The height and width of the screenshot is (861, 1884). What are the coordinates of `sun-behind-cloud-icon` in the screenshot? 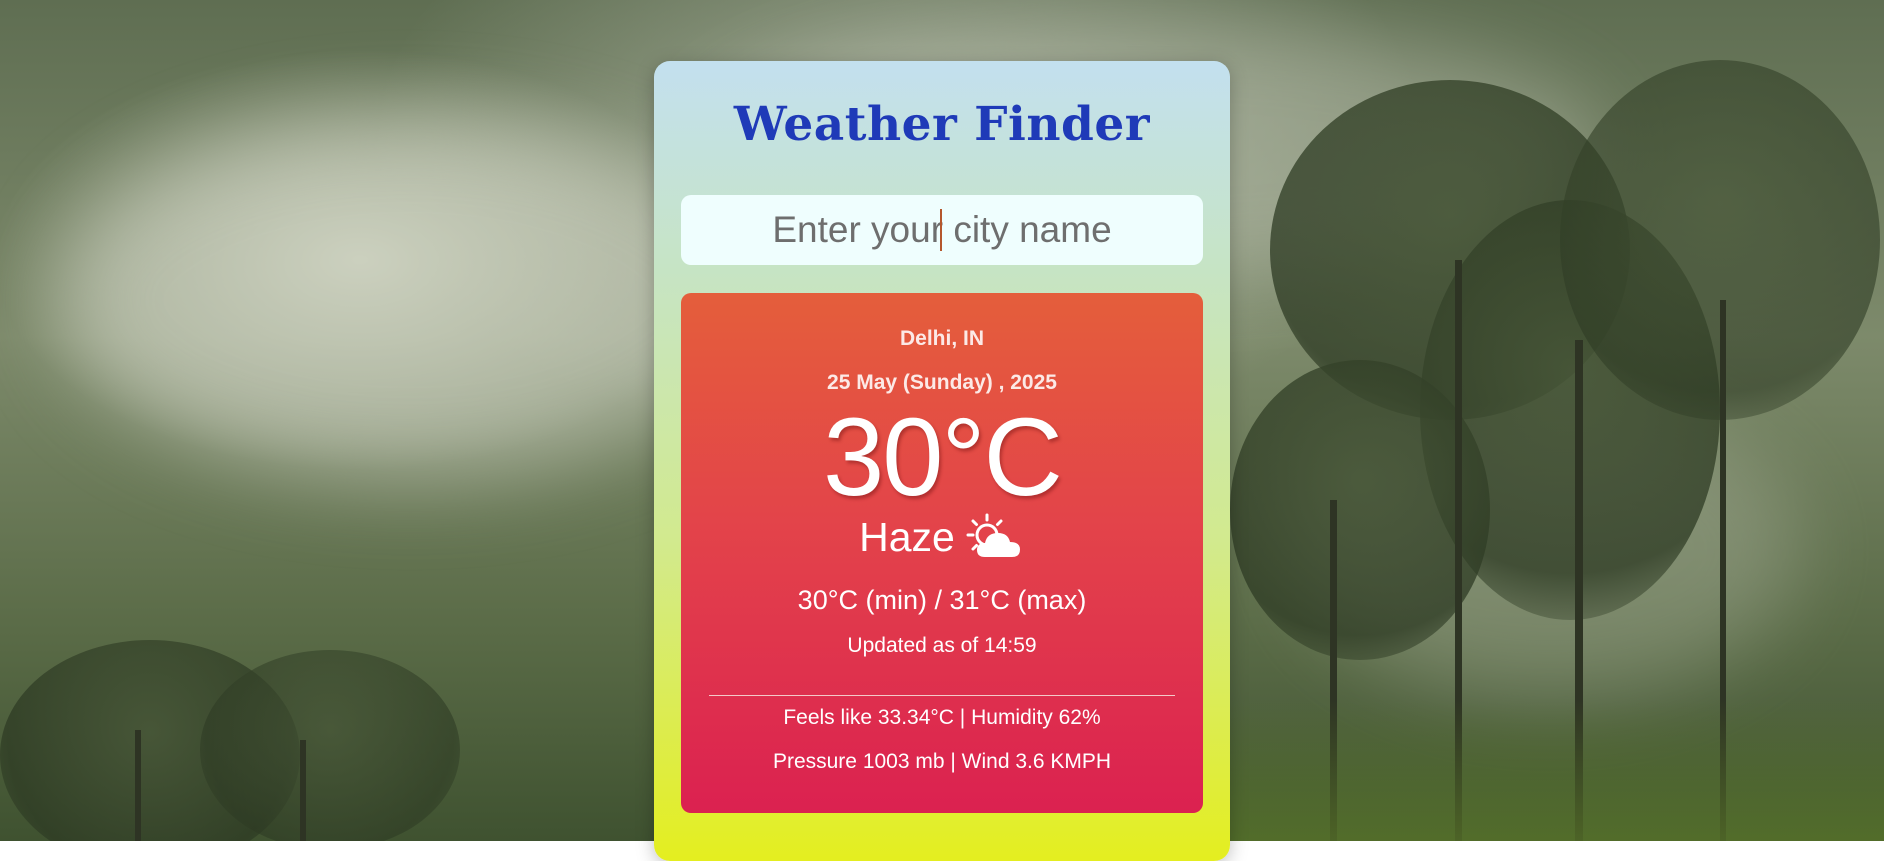 It's located at (995, 537).